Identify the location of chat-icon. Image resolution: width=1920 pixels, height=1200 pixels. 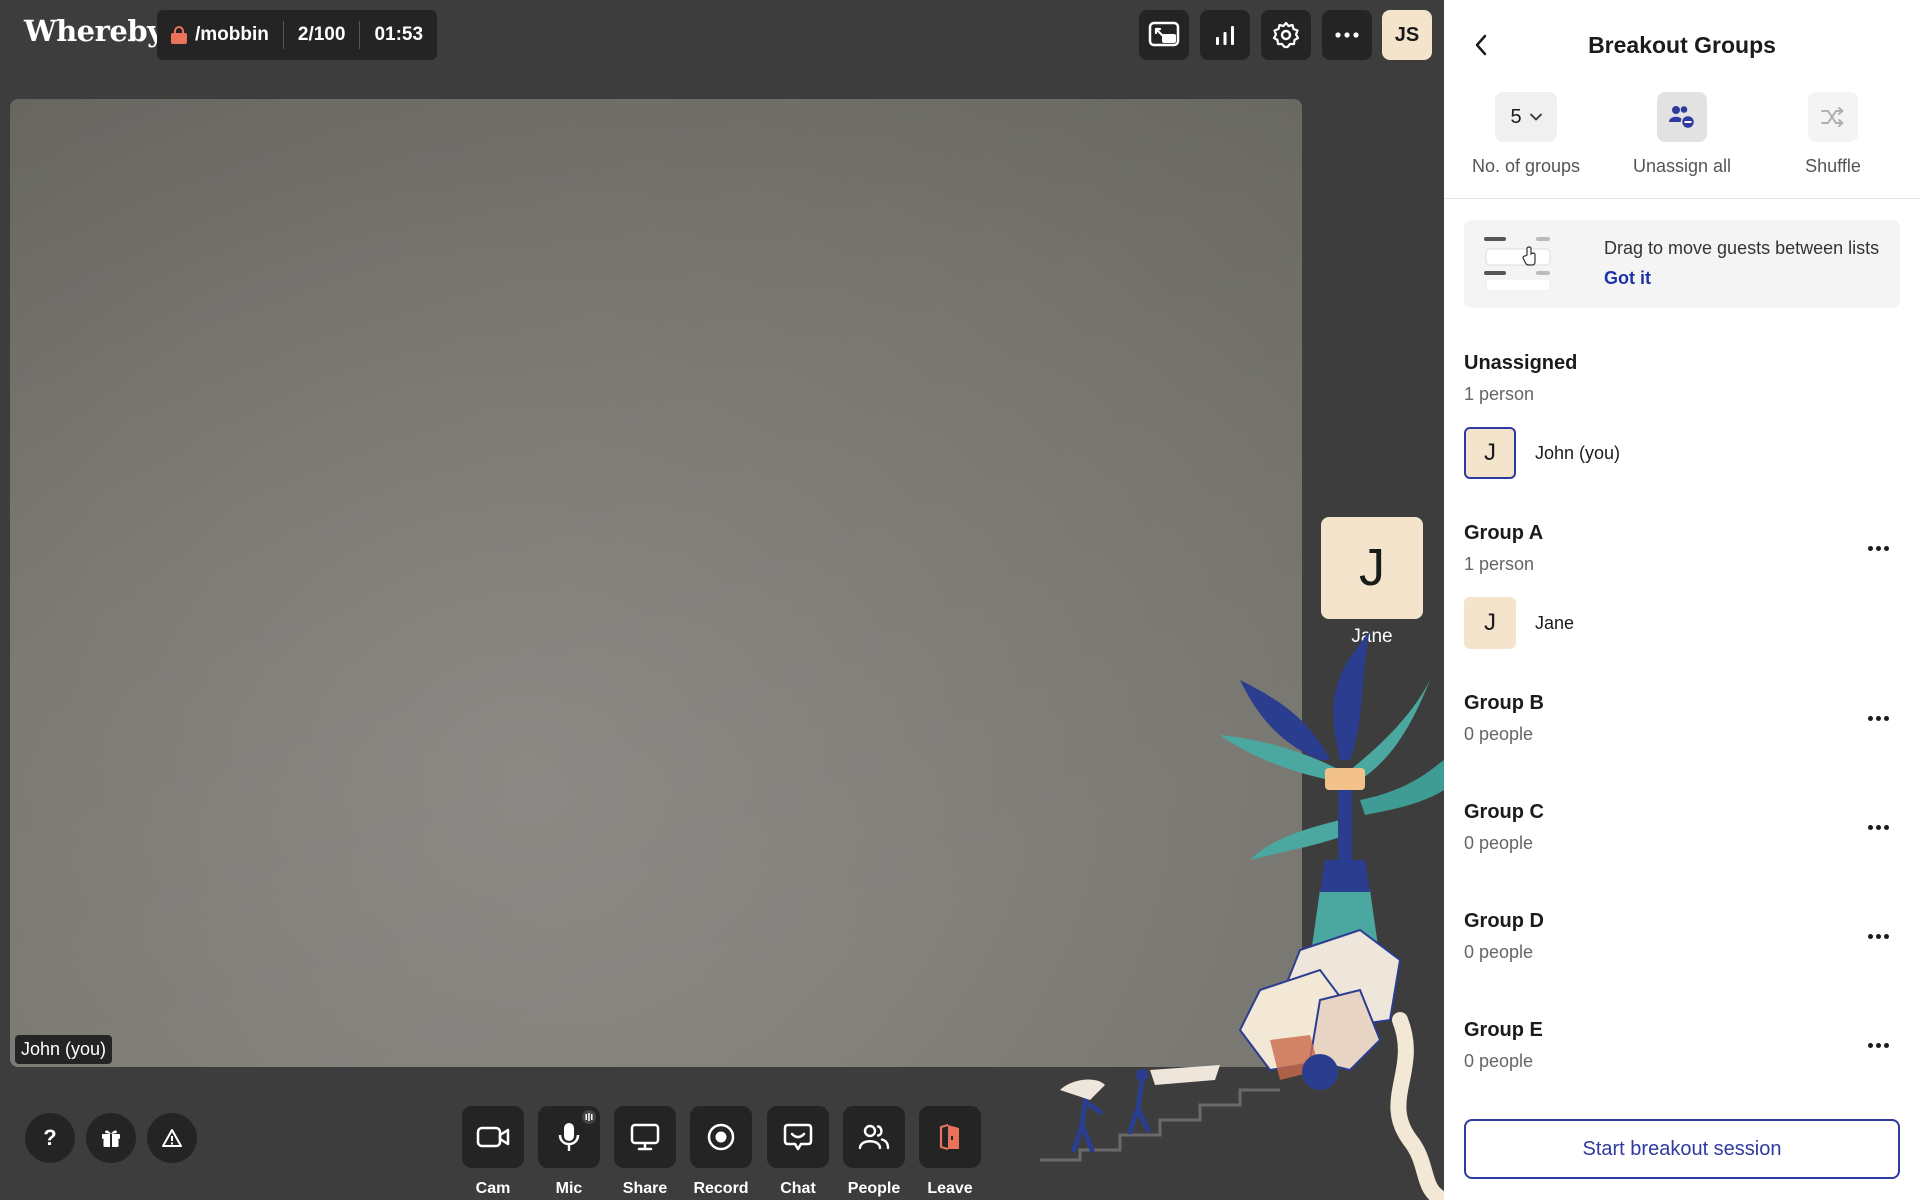
(798, 1137).